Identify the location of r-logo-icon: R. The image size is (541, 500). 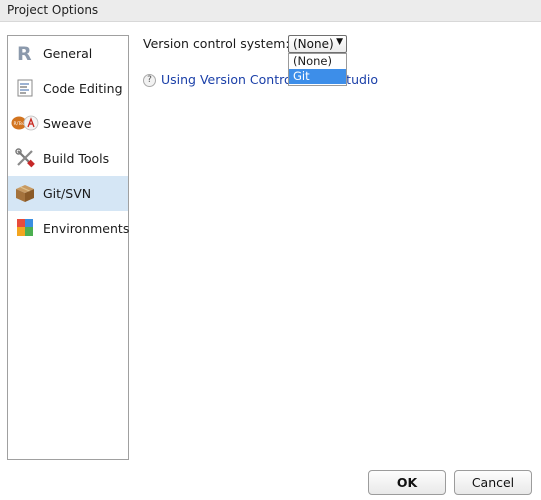
(25, 54).